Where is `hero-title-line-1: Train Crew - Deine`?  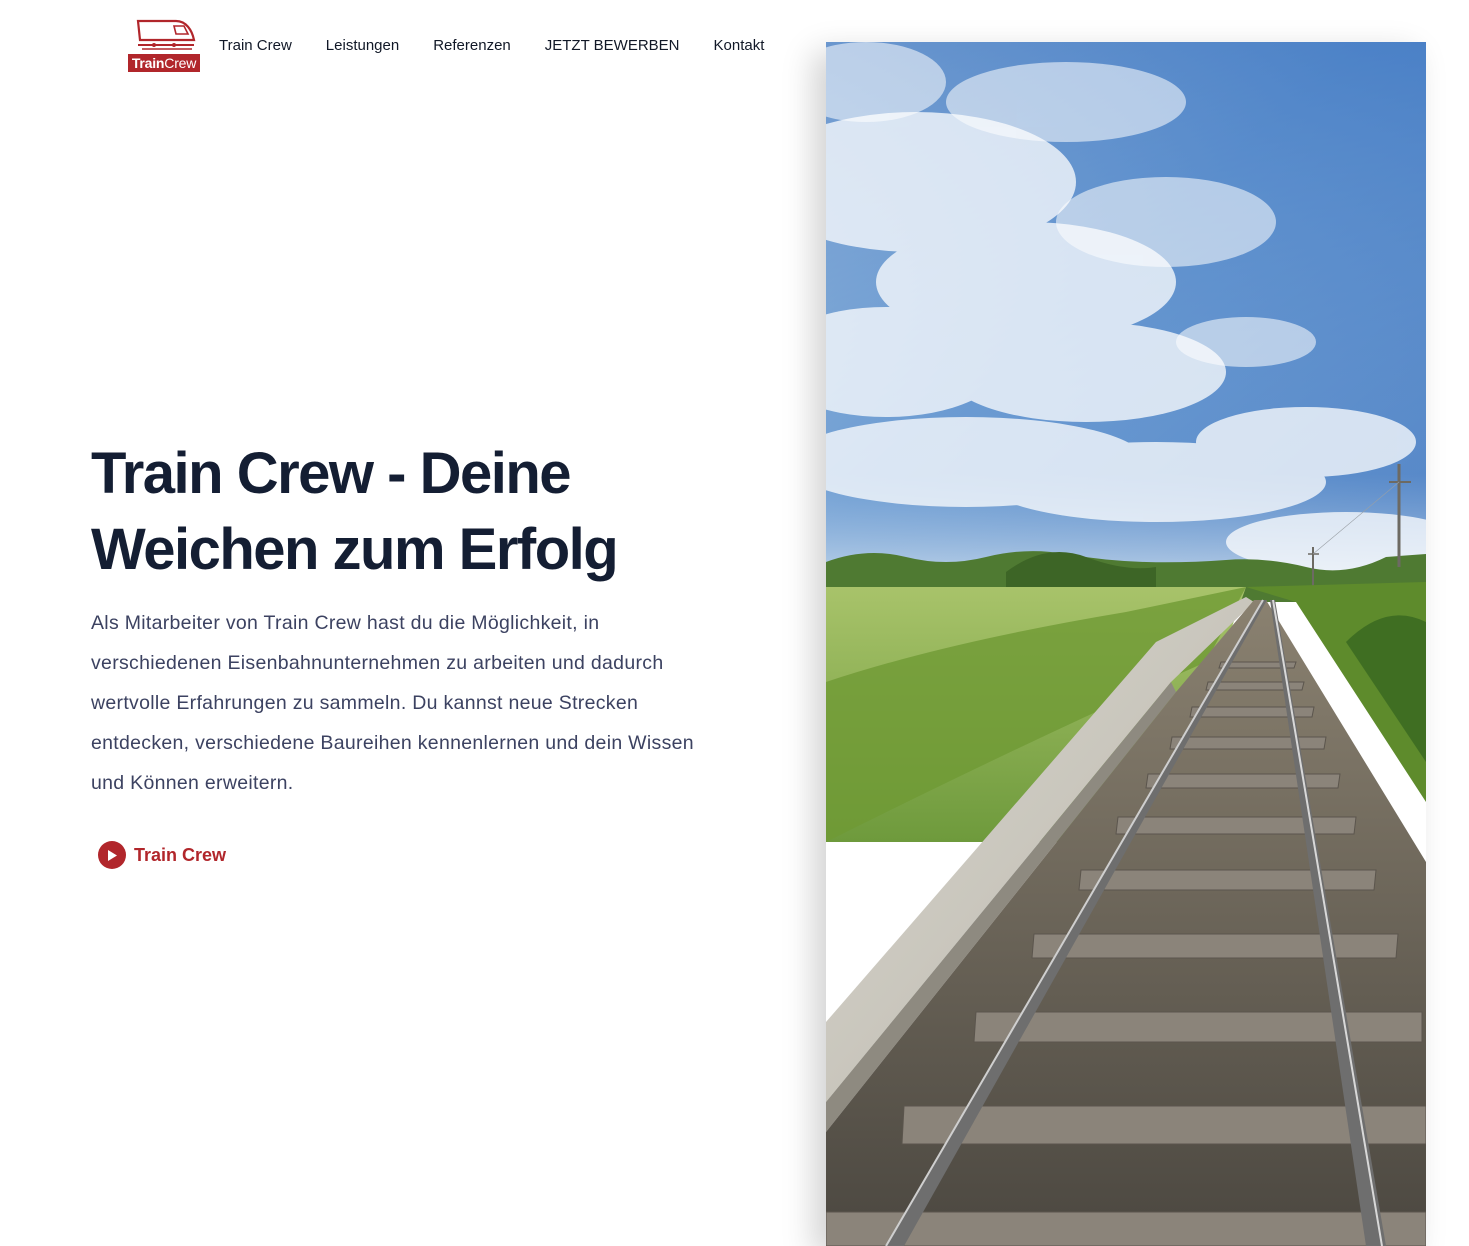
hero-title-line-1: Train Crew - Deine is located at coordinates (331, 473).